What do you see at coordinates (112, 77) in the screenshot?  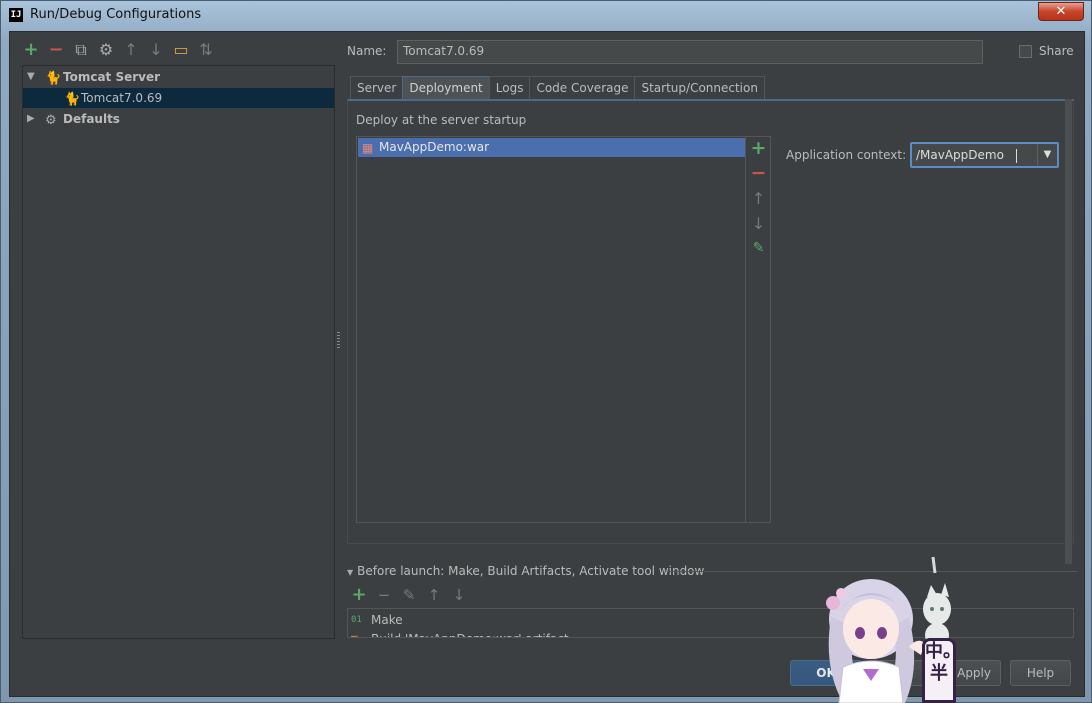 I see `tree-item-label: Tomcat Server` at bounding box center [112, 77].